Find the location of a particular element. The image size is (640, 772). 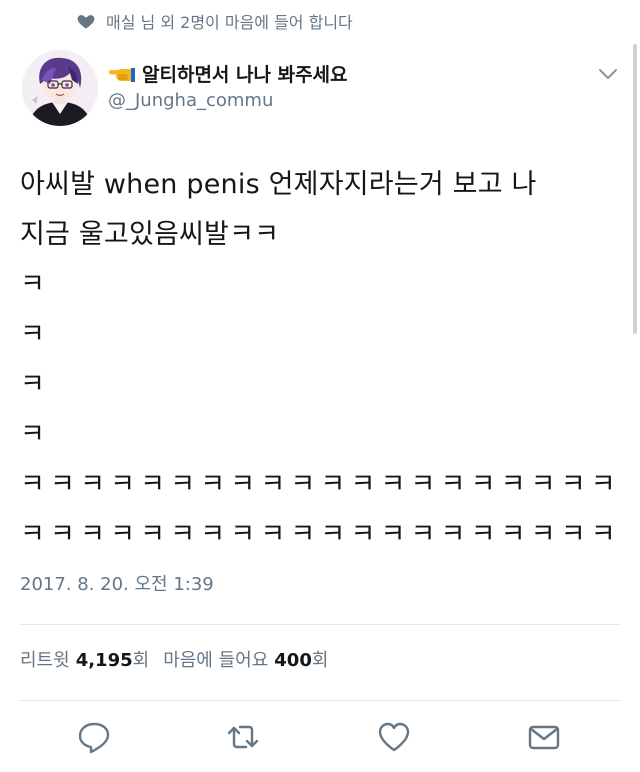

social-context: 매실 님 외 2명이 마음에 들어 합니다 is located at coordinates (214, 21).